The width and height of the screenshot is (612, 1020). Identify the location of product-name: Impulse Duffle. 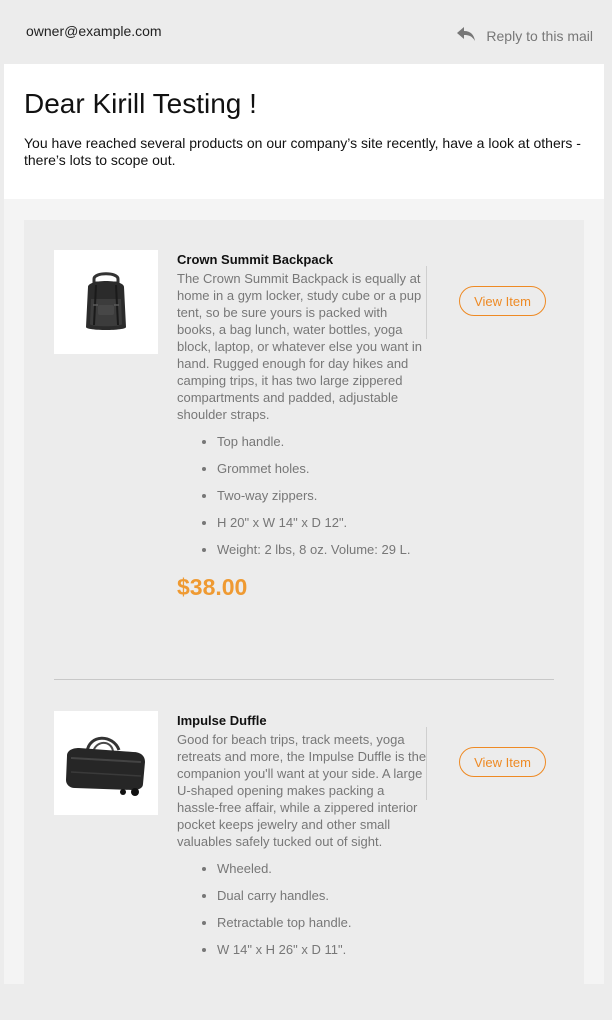
(302, 720).